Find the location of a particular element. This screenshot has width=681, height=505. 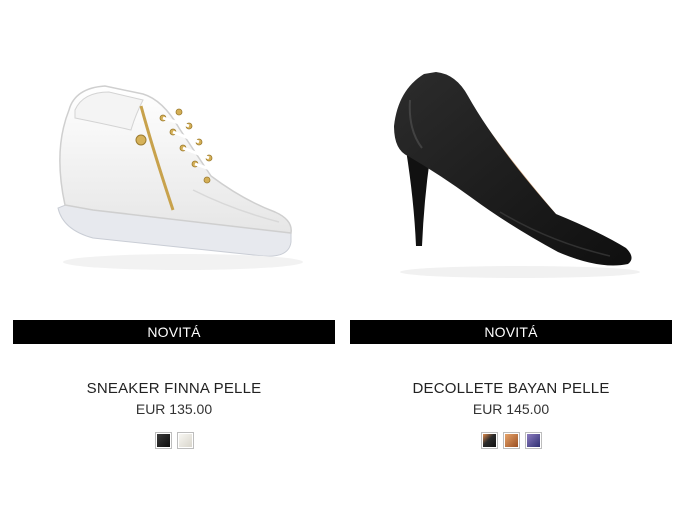

product-name: SNEAKER FINNA PELLE is located at coordinates (174, 388).